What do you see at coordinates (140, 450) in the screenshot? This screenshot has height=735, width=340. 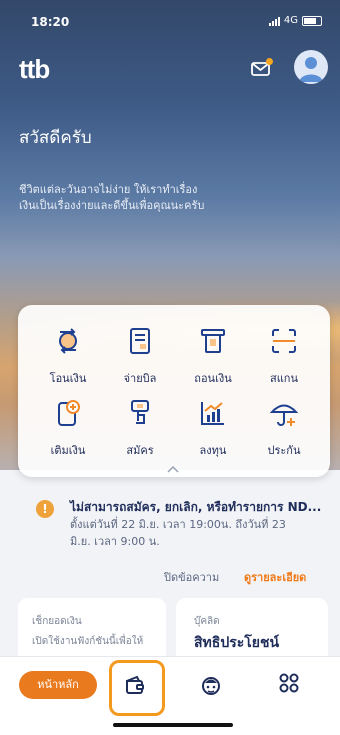 I see `quick-action-label: สมัคร` at bounding box center [140, 450].